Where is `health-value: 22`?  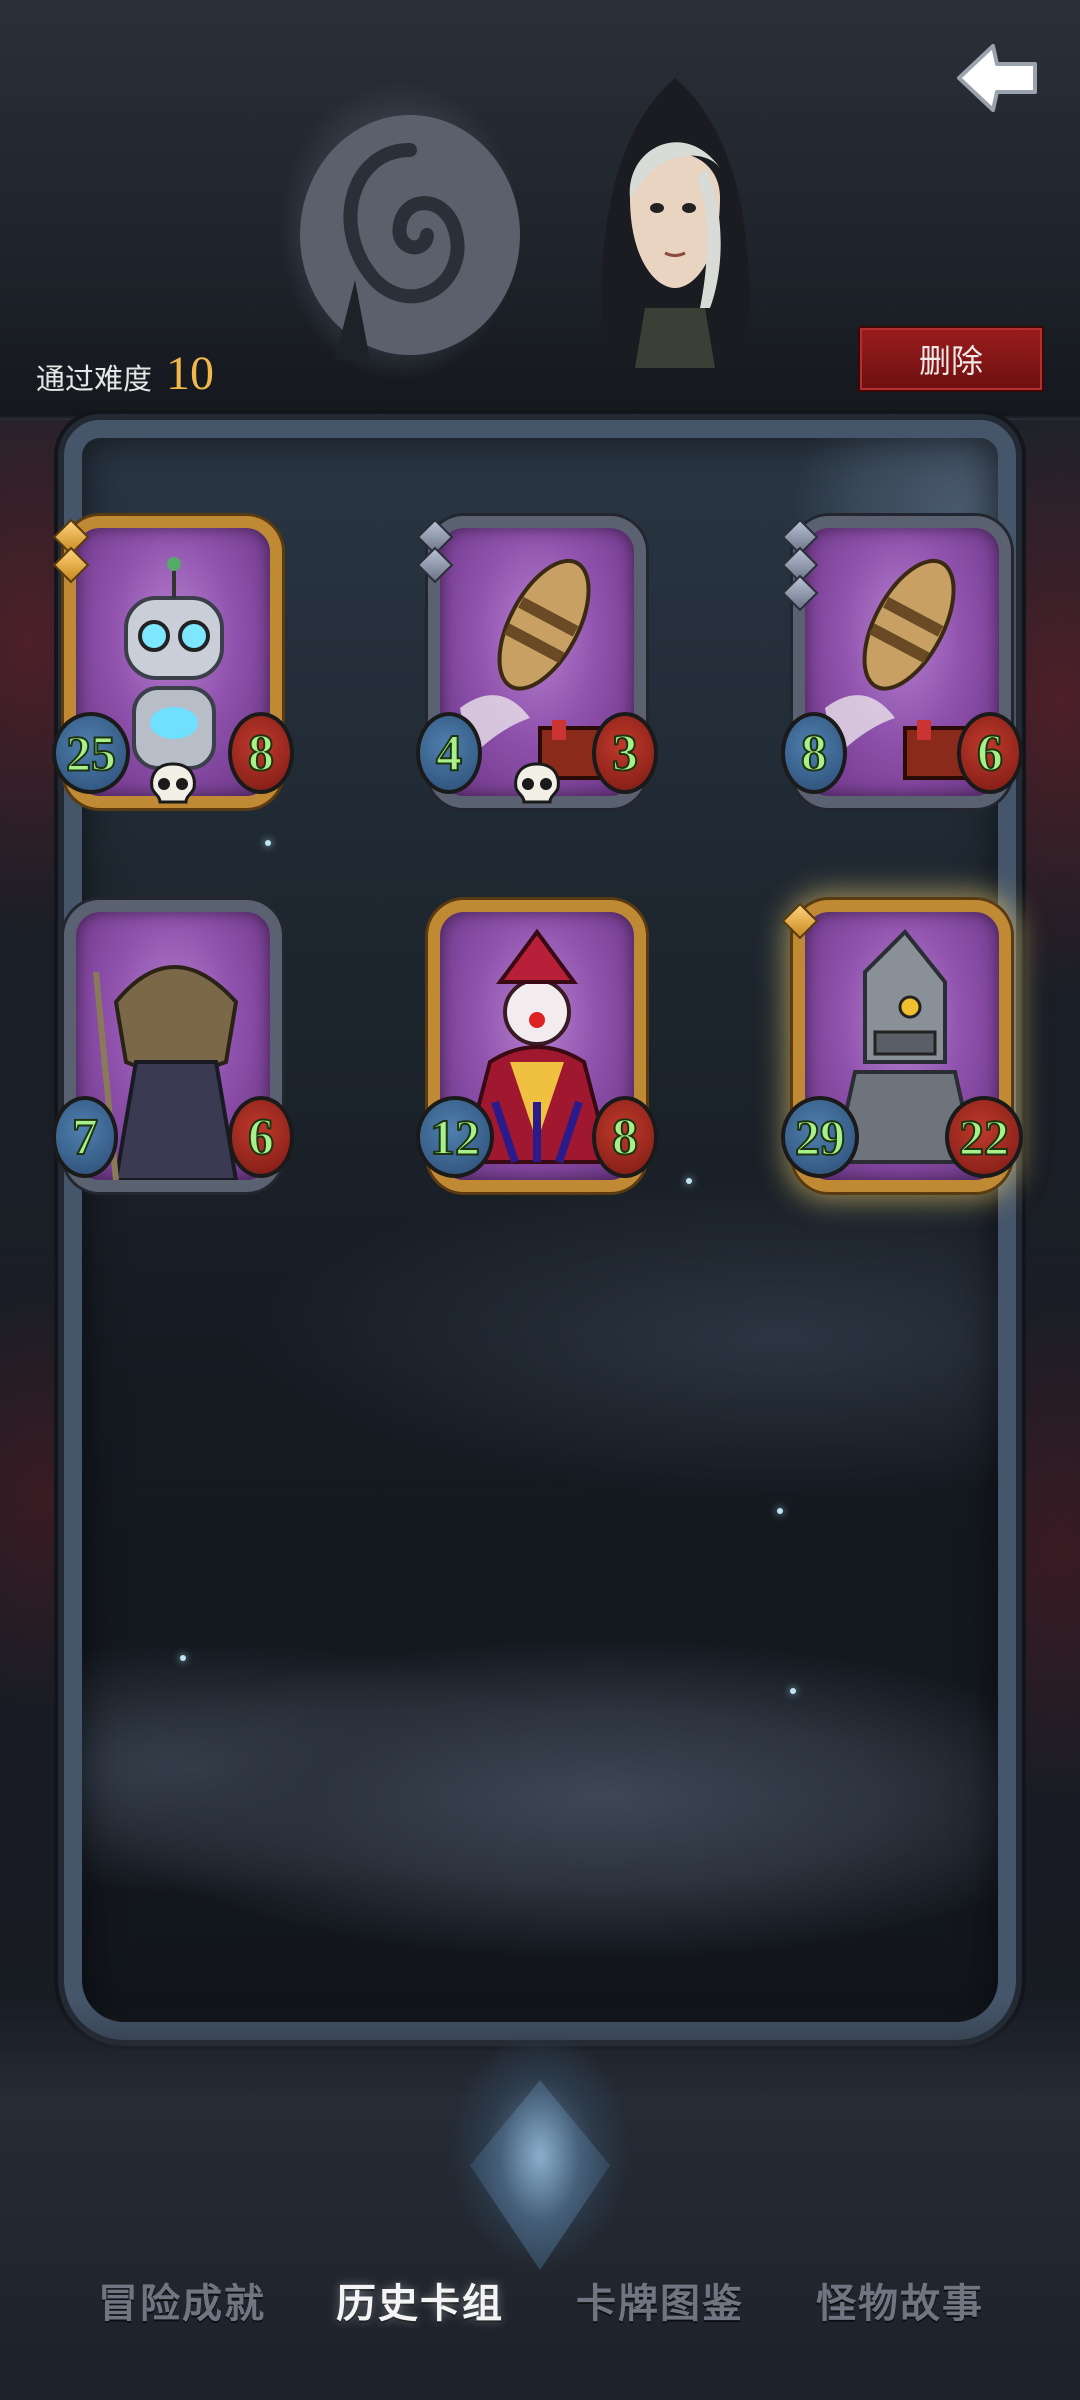 health-value: 22 is located at coordinates (984, 1137).